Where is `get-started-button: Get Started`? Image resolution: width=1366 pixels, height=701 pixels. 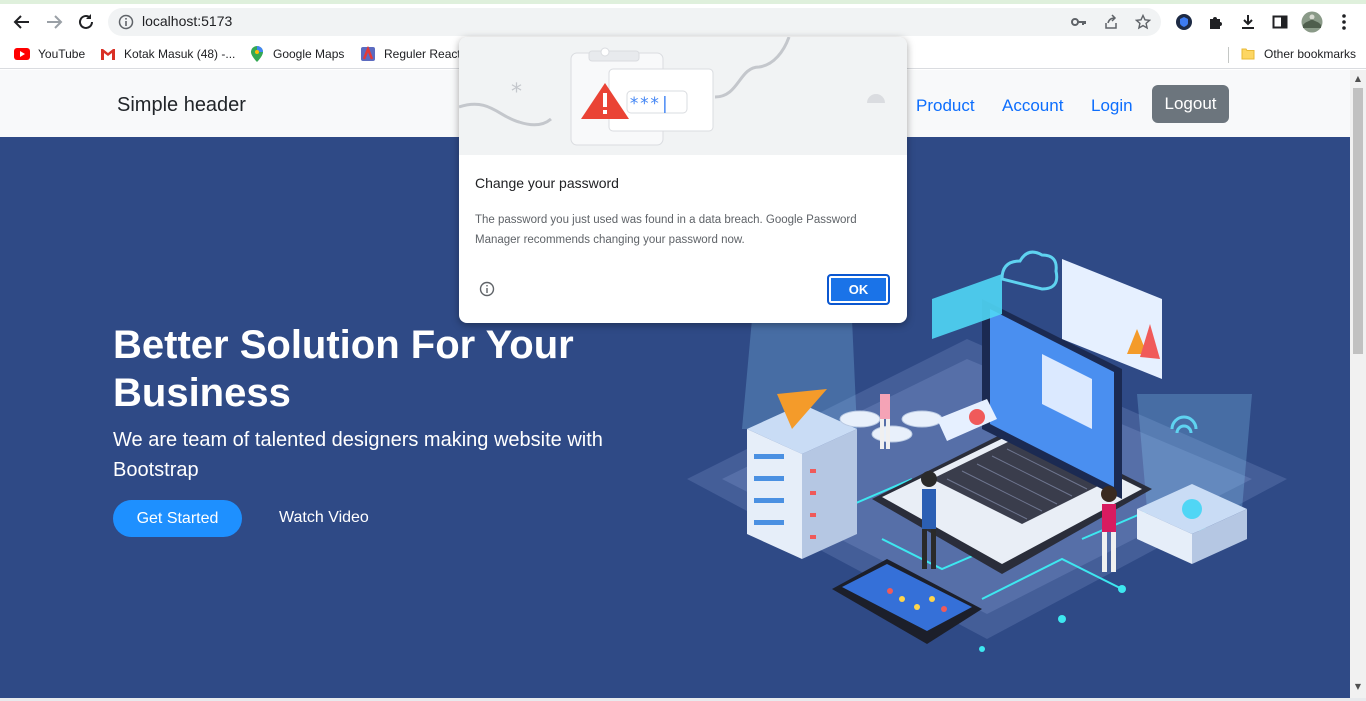
get-started-button: Get Started is located at coordinates (177, 518).